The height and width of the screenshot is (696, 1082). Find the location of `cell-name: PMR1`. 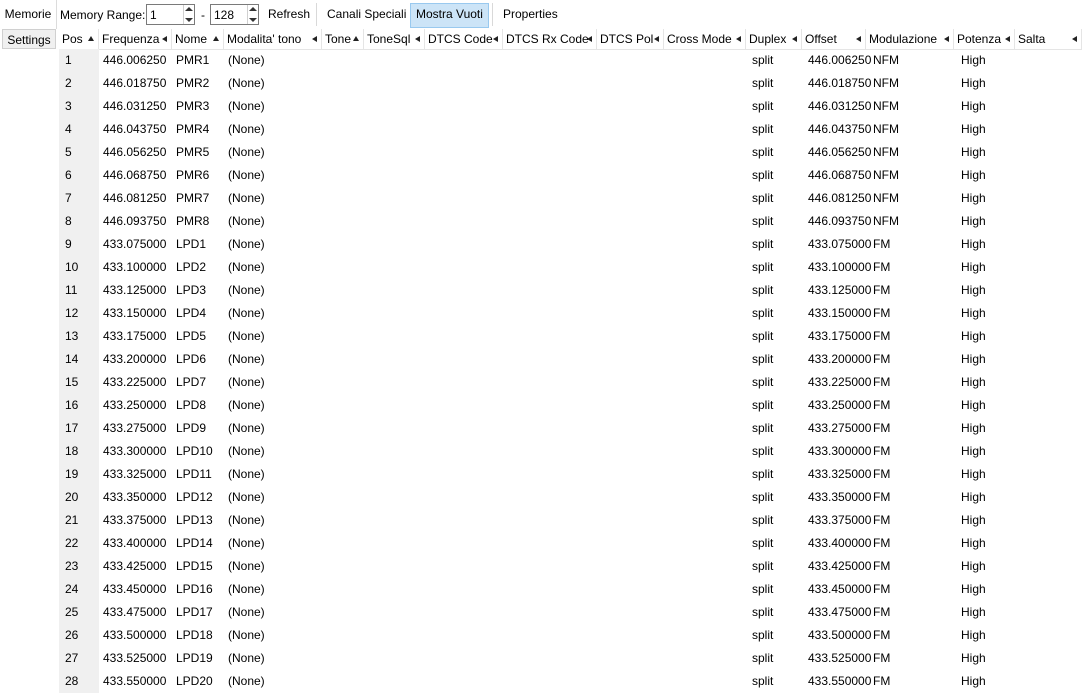

cell-name: PMR1 is located at coordinates (192, 60).